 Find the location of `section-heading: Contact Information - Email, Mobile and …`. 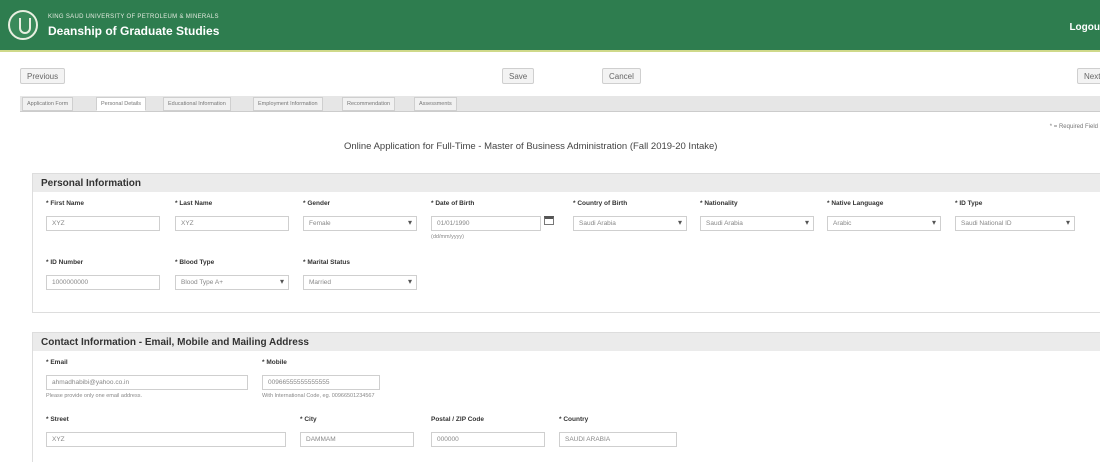

section-heading: Contact Information - Email, Mobile and … is located at coordinates (566, 342).